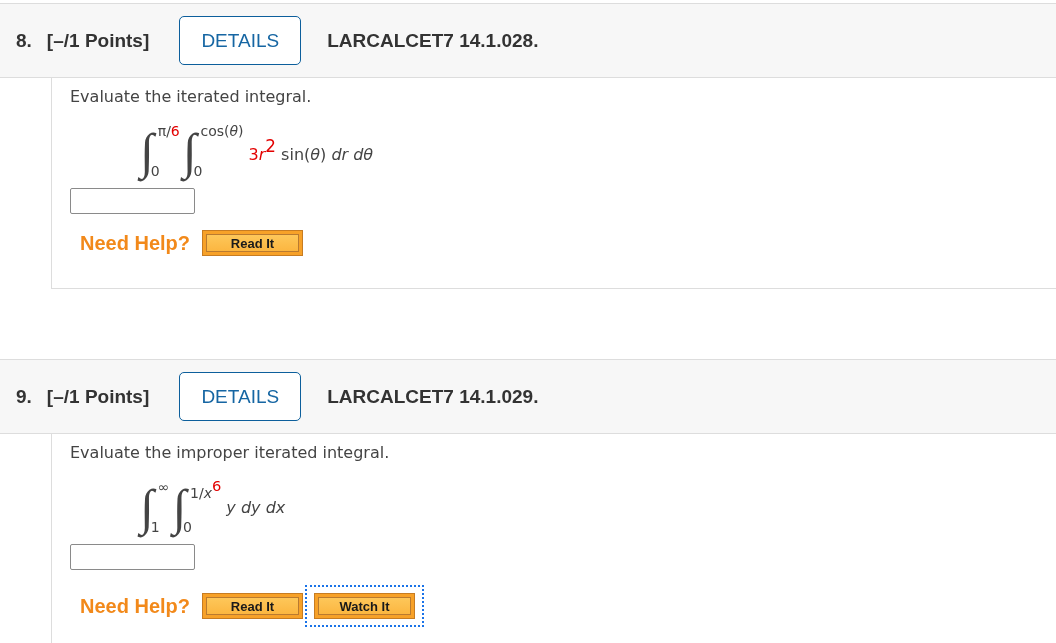 The image size is (1056, 643). Describe the element at coordinates (433, 396) in the screenshot. I see `problem-reference: LARCALCET7 14.1.029.` at that location.